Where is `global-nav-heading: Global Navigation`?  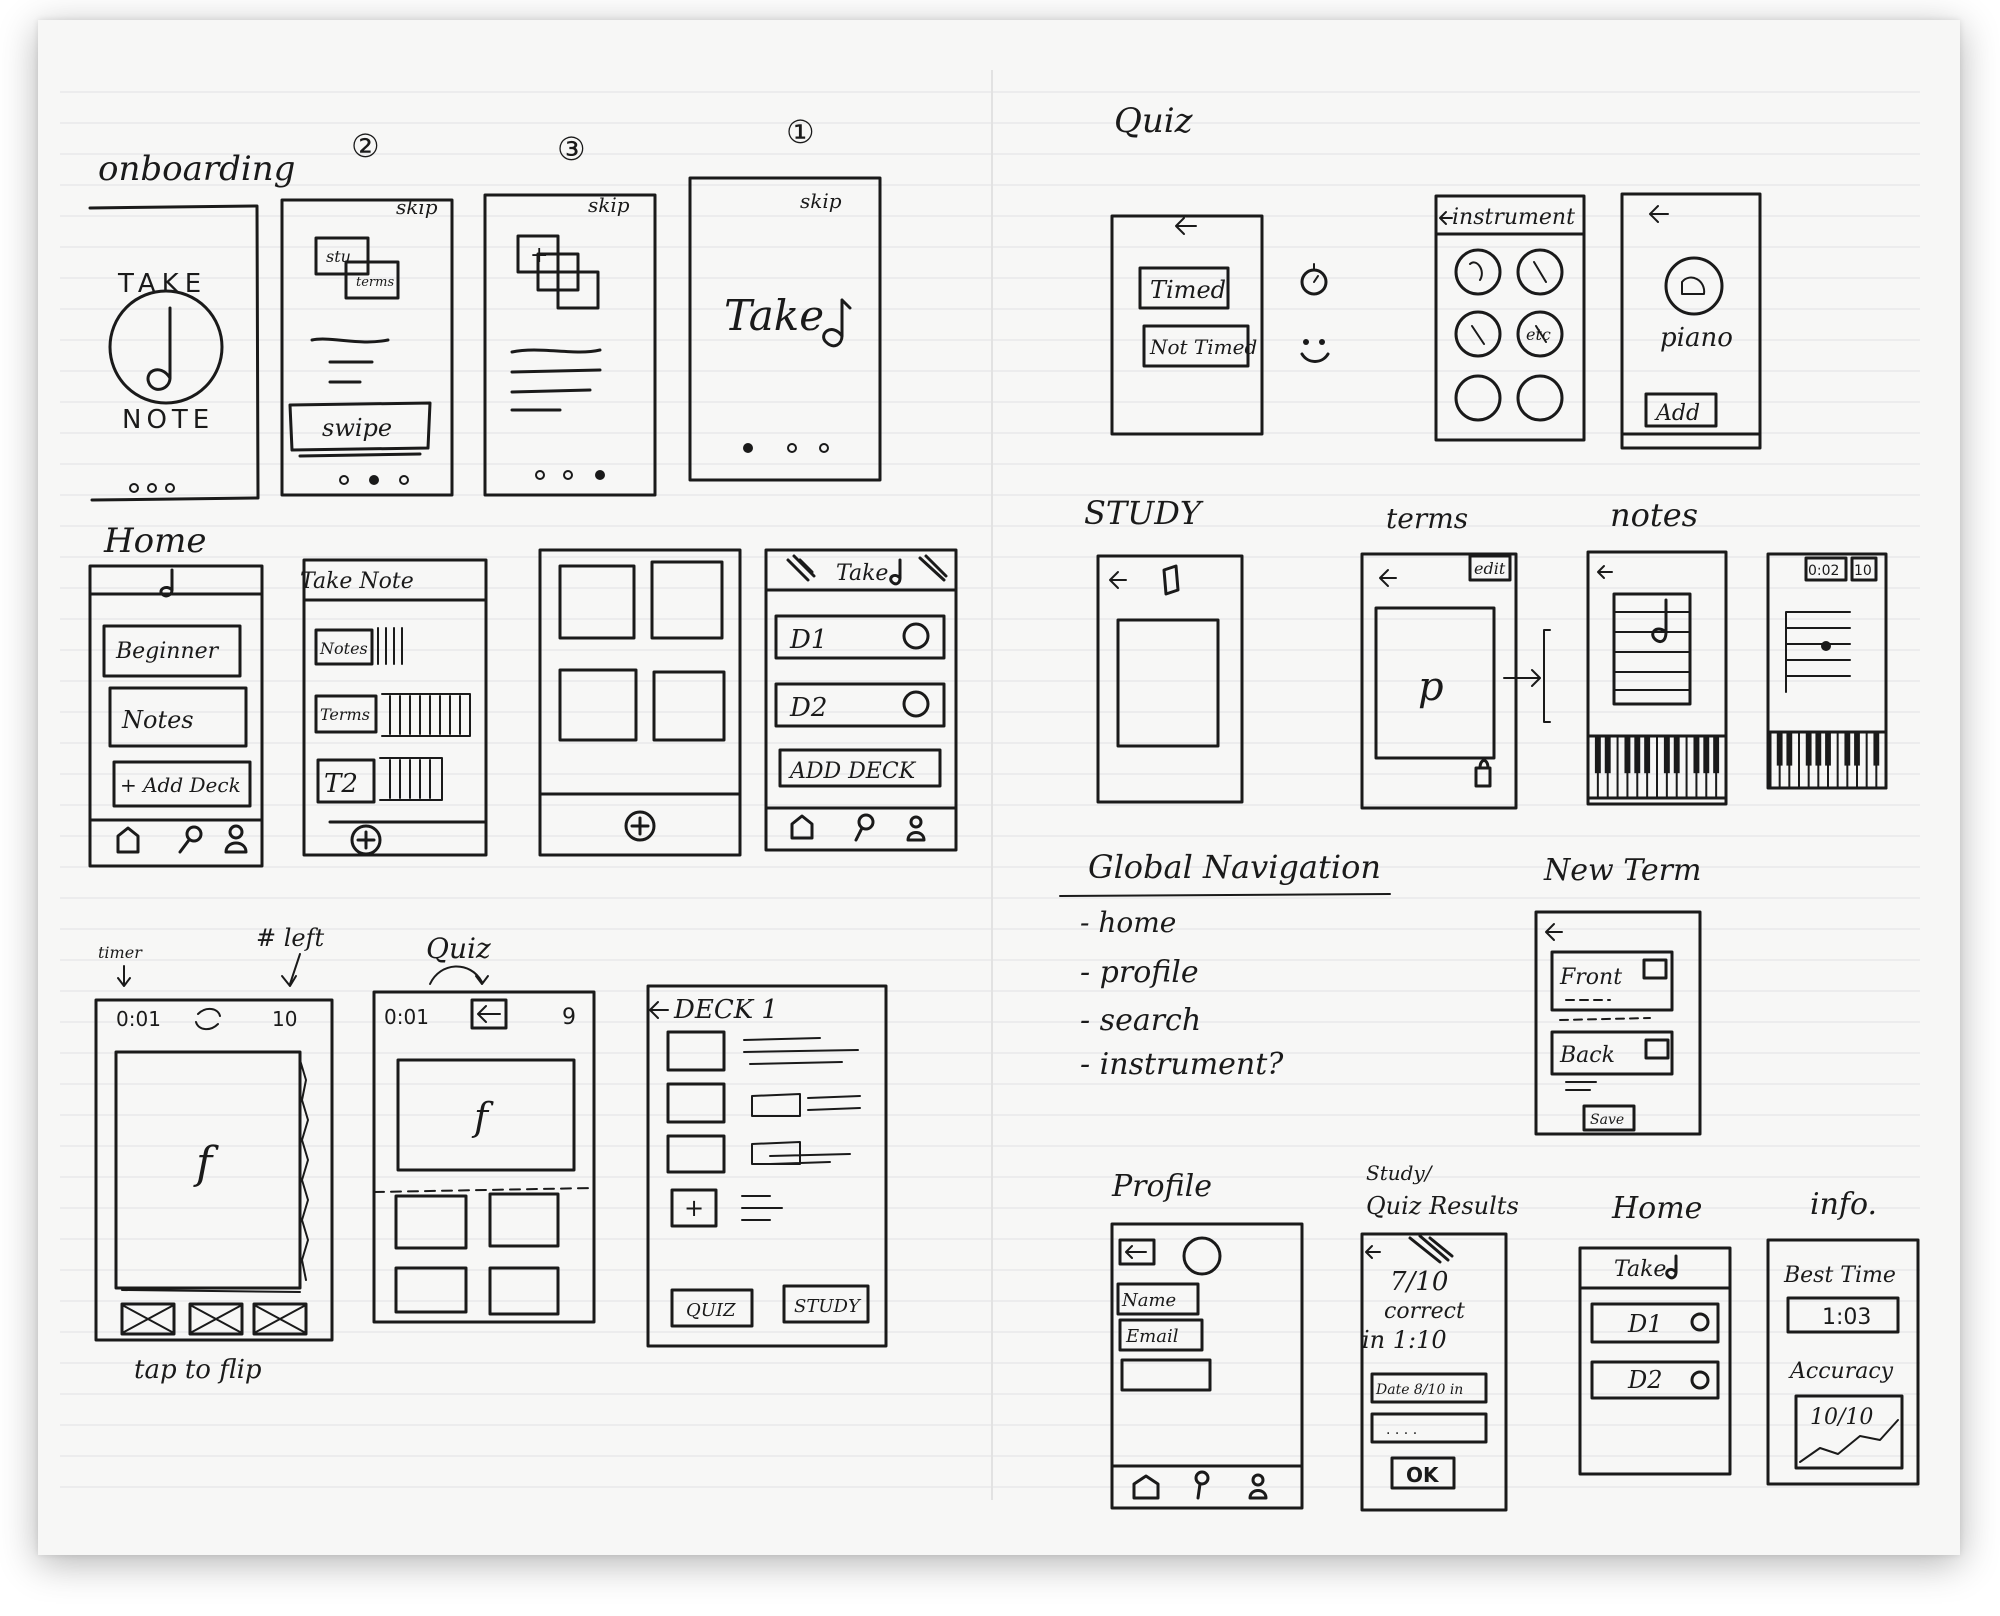 global-nav-heading: Global Navigation is located at coordinates (1234, 867).